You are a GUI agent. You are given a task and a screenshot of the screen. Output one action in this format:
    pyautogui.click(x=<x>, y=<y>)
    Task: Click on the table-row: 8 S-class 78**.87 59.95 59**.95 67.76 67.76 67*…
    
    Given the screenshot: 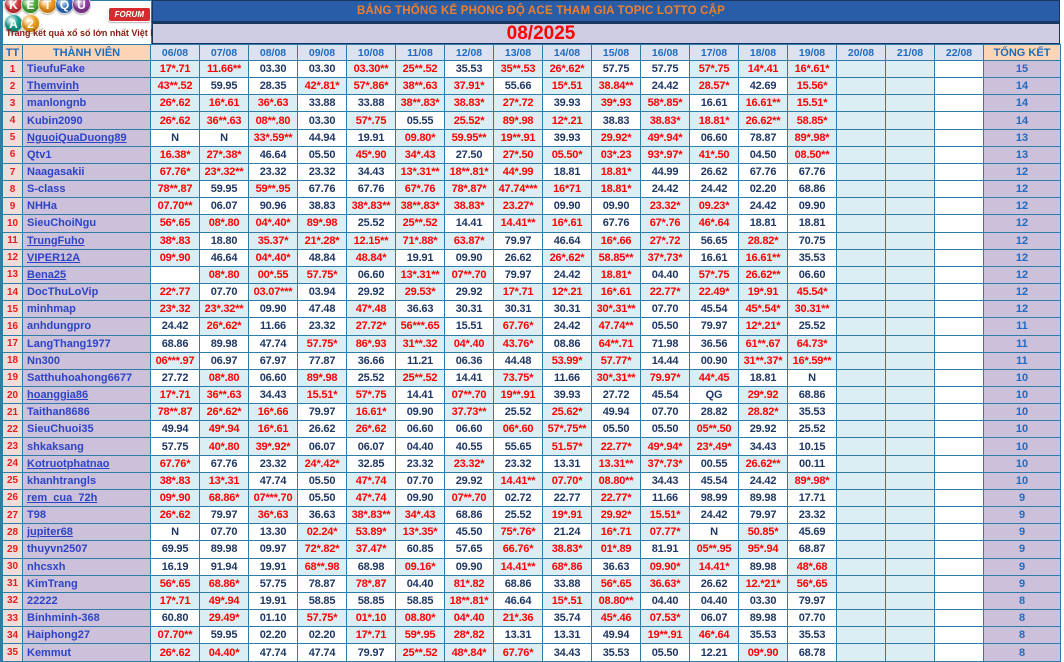 What is the action you would take?
    pyautogui.click(x=531, y=189)
    